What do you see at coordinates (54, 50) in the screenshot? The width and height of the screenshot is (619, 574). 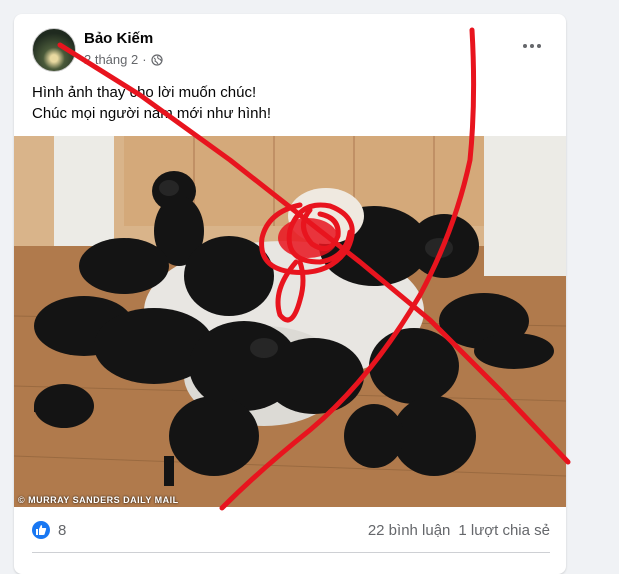 I see `avatar` at bounding box center [54, 50].